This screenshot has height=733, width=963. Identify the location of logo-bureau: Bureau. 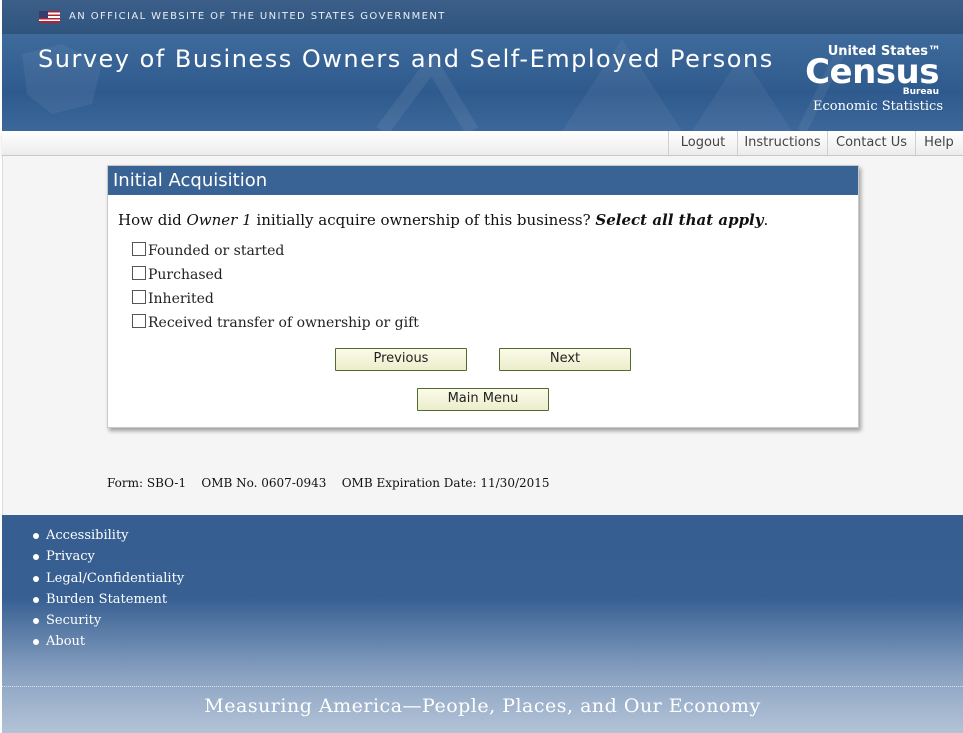
(920, 92).